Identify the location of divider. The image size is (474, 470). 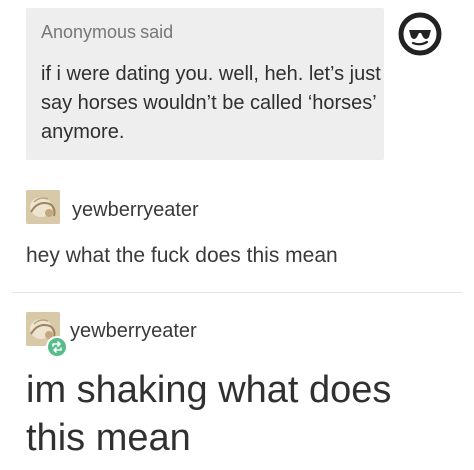
(237, 292).